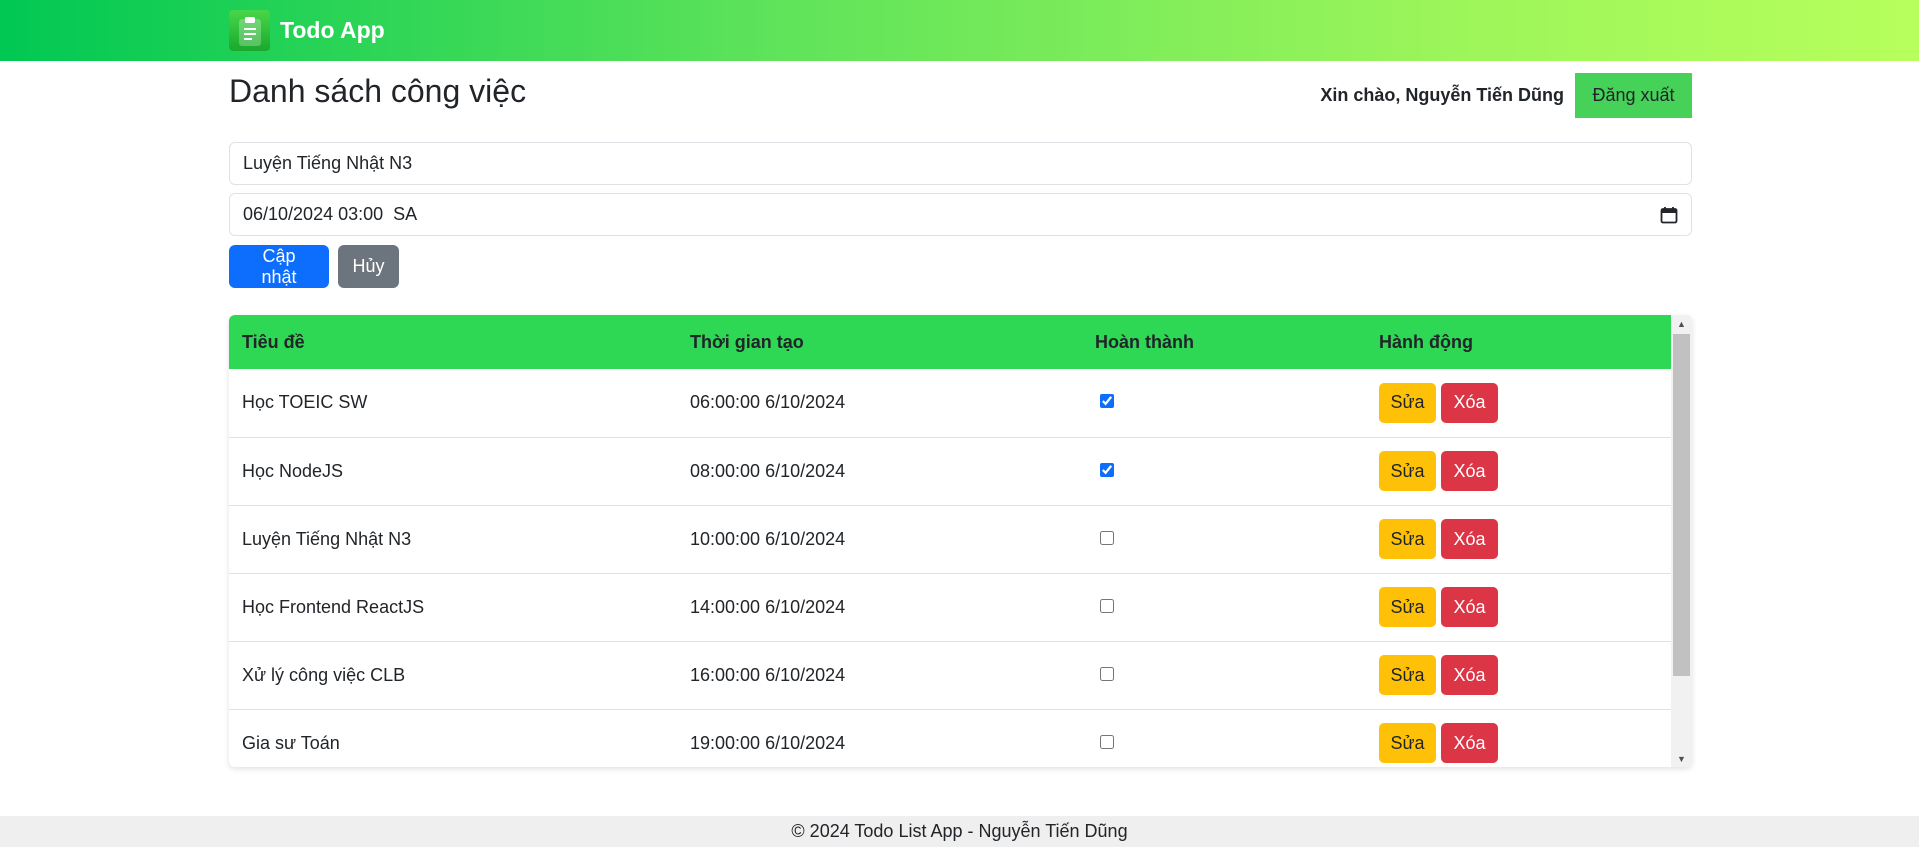 The width and height of the screenshot is (1919, 847). I want to click on table-row: Học NodeJS 08:00:00 6/10/2024 Sửa Xóa, so click(950, 471).